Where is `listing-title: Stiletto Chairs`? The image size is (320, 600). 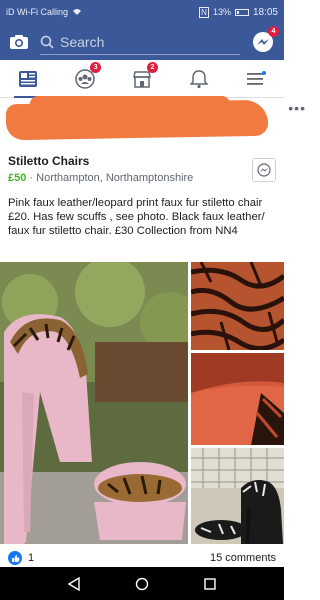
listing-title: Stiletto Chairs is located at coordinates (142, 161).